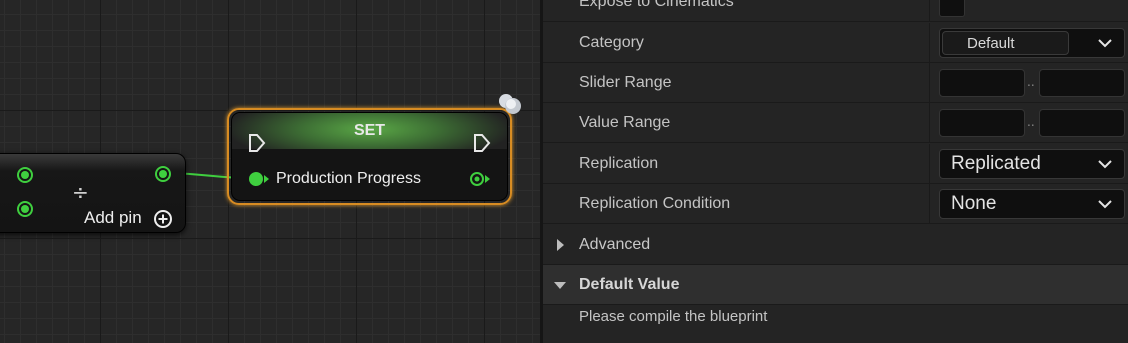 Image resolution: width=1128 pixels, height=343 pixels. What do you see at coordinates (25, 175) in the screenshot?
I see `input-pin-a` at bounding box center [25, 175].